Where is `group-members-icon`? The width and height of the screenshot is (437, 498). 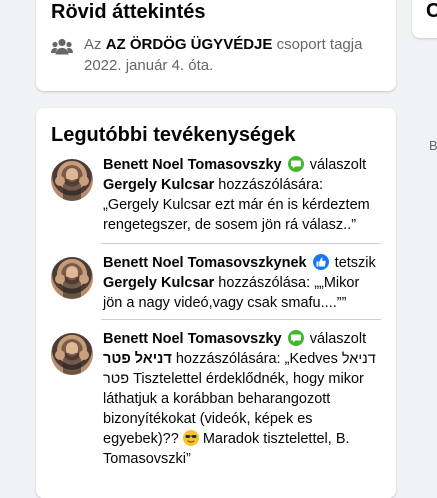 group-members-icon is located at coordinates (62, 48).